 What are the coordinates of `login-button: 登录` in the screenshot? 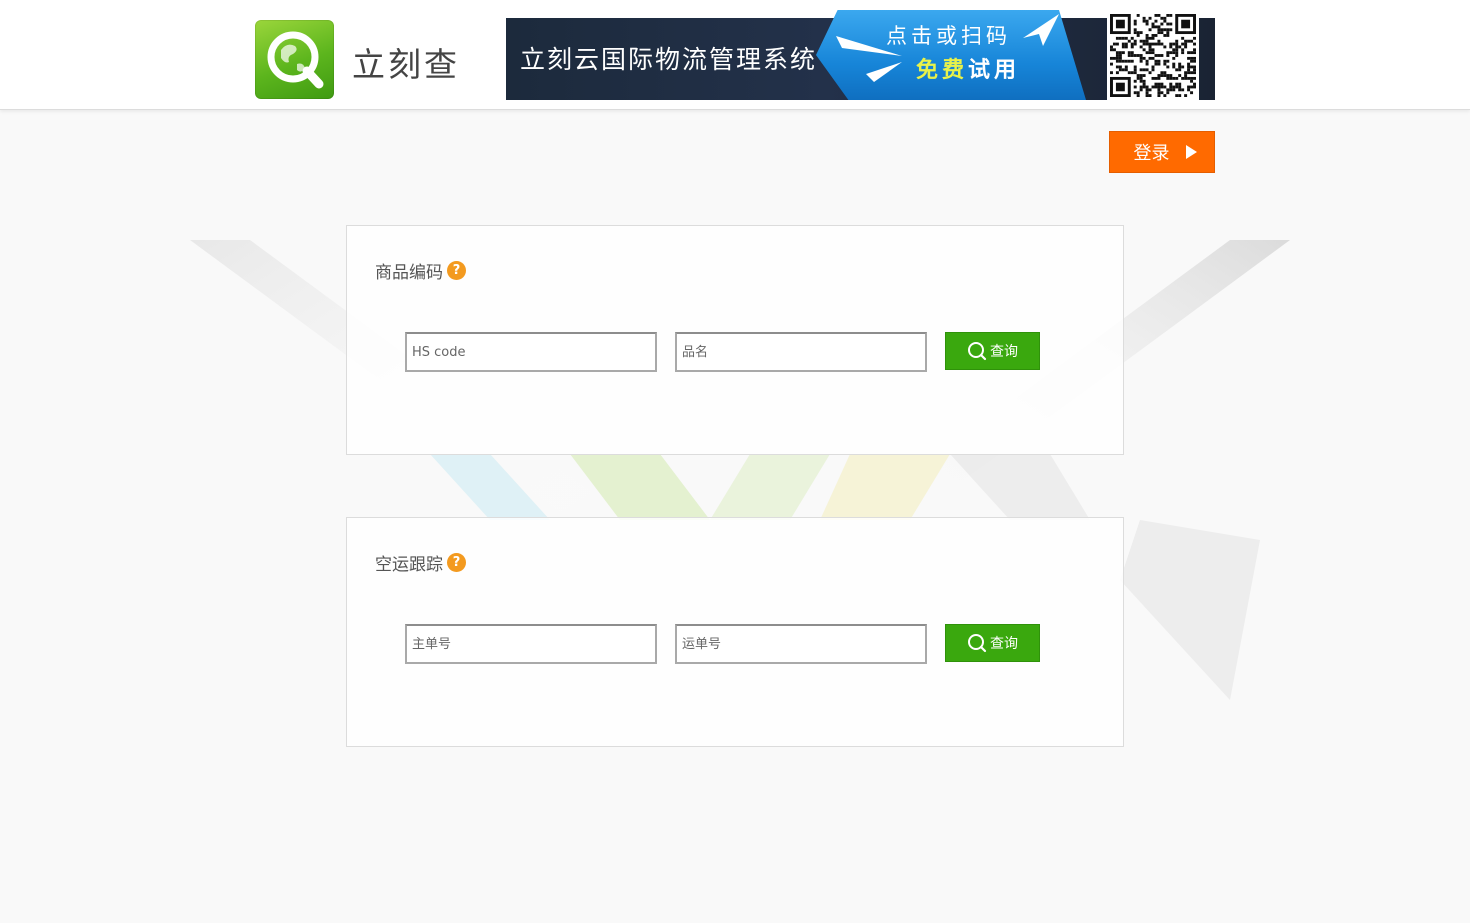 It's located at (1162, 152).